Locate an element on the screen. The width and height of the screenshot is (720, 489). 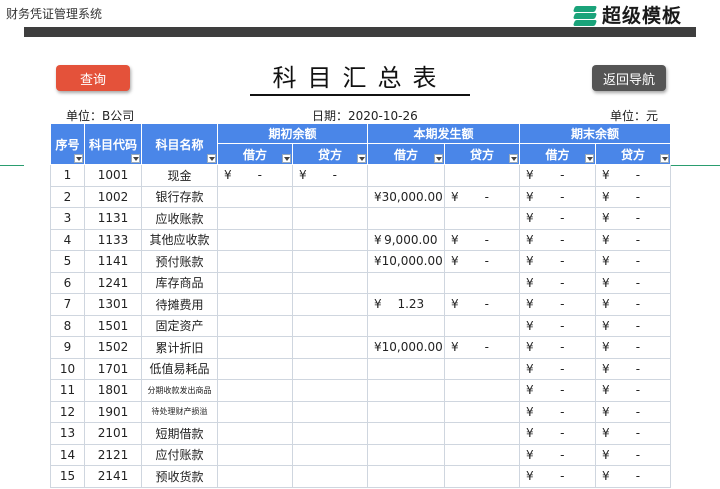
cell-seq: 6 is located at coordinates (67, 282).